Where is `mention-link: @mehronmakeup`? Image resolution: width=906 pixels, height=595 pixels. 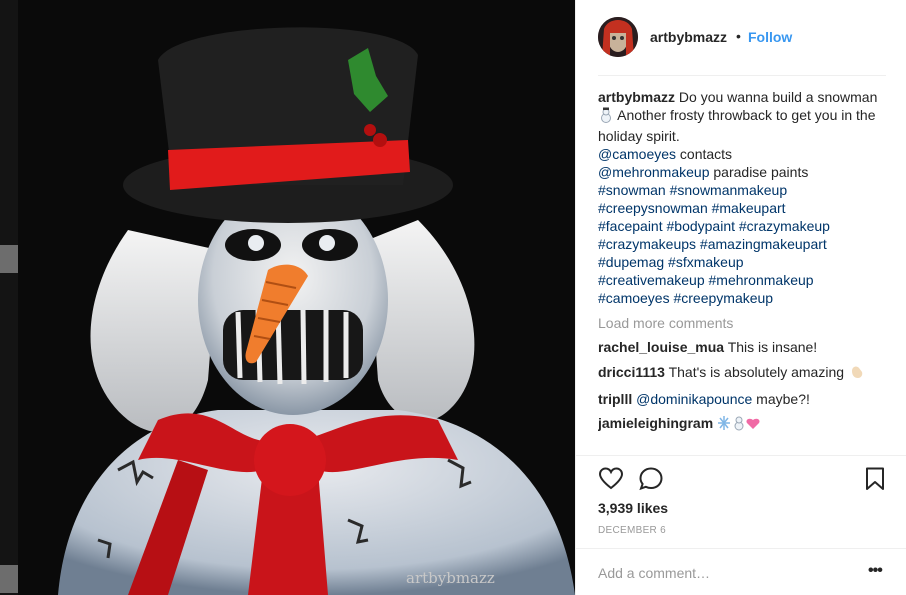 mention-link: @mehronmakeup is located at coordinates (654, 172).